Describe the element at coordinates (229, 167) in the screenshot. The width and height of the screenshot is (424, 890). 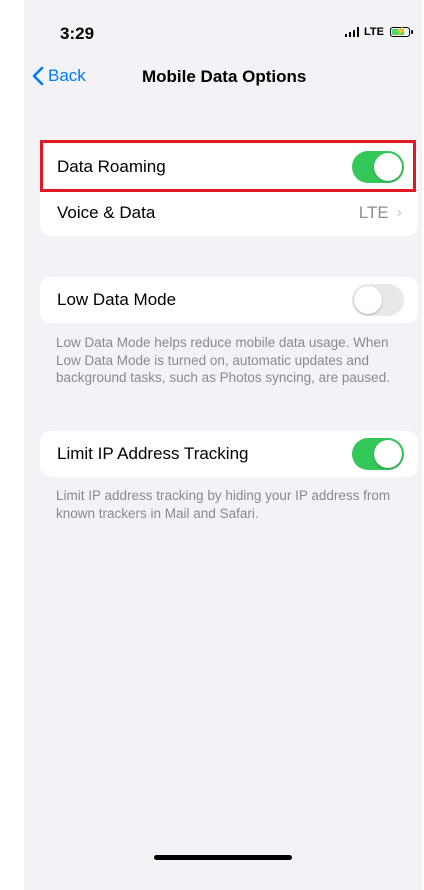
I see `data-roaming-row: Data Roaming` at that location.